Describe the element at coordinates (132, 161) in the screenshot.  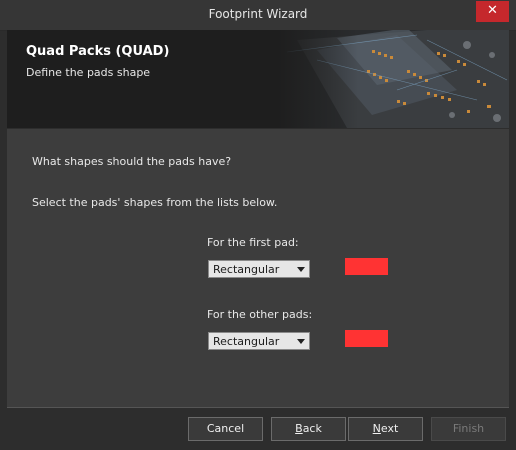
I see `question-text: What shapes should the pads have?` at that location.